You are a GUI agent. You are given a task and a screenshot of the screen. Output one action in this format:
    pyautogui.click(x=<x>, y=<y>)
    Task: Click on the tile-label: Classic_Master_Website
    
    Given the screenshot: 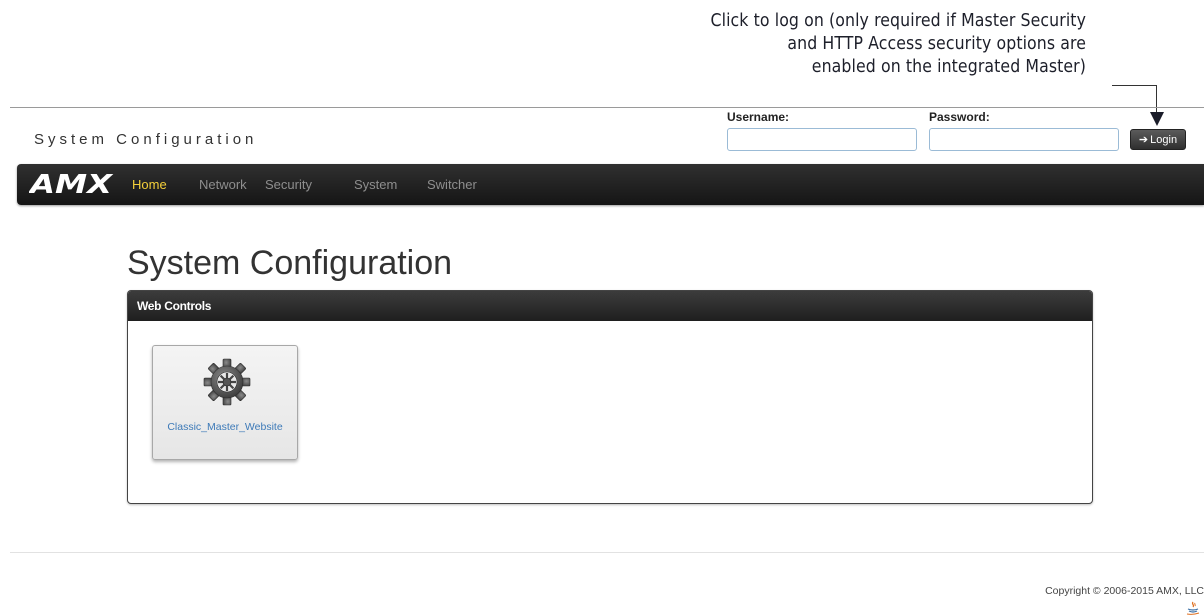 What is the action you would take?
    pyautogui.click(x=225, y=427)
    